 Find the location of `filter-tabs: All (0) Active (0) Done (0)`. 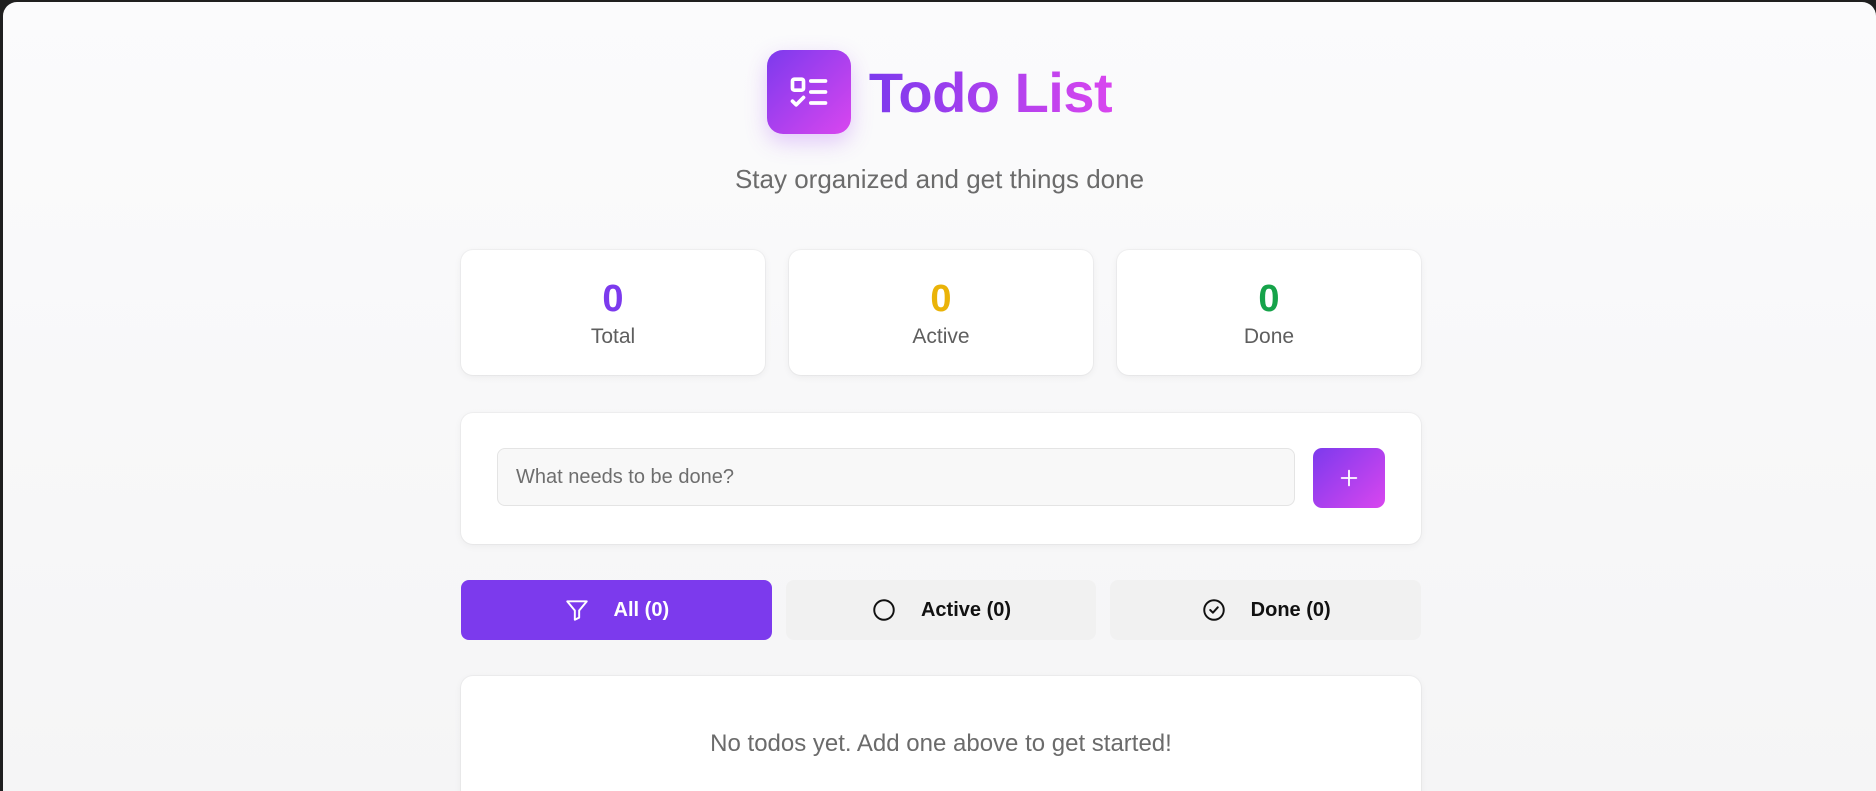

filter-tabs: All (0) Active (0) Done (0) is located at coordinates (941, 610).